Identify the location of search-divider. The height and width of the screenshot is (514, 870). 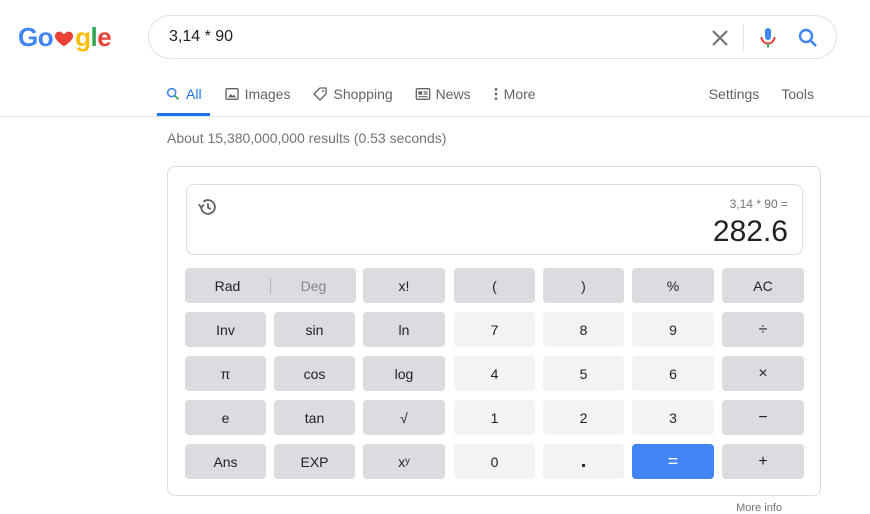
(743, 38).